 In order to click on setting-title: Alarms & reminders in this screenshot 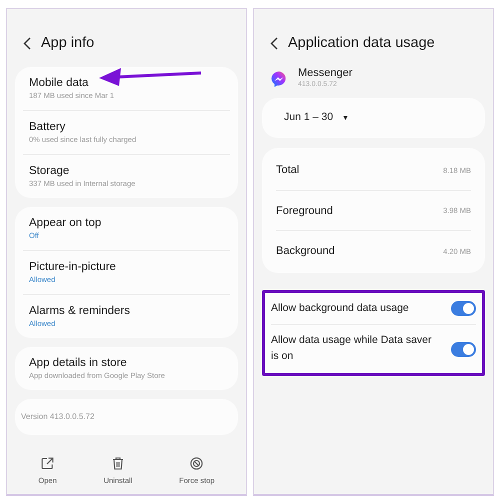, I will do `click(126, 311)`.